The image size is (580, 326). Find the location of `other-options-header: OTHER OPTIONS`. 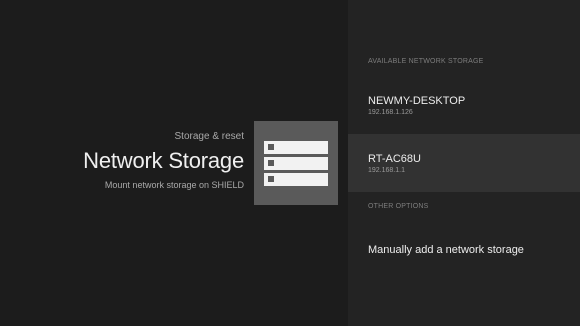

other-options-header: OTHER OPTIONS is located at coordinates (398, 206).